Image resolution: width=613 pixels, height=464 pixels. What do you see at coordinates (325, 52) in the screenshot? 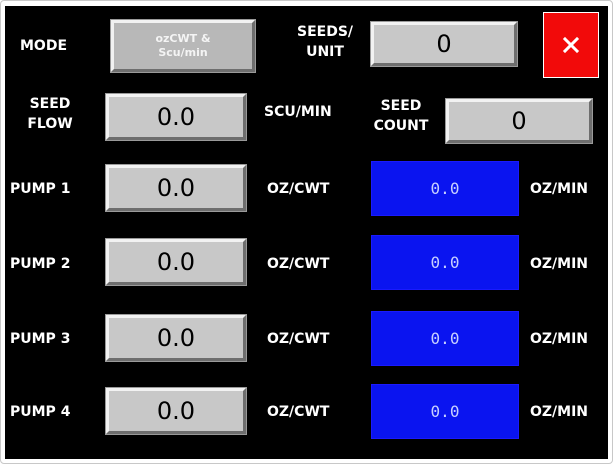
I see `seeds-per-unit-label-line2: UNIT` at bounding box center [325, 52].